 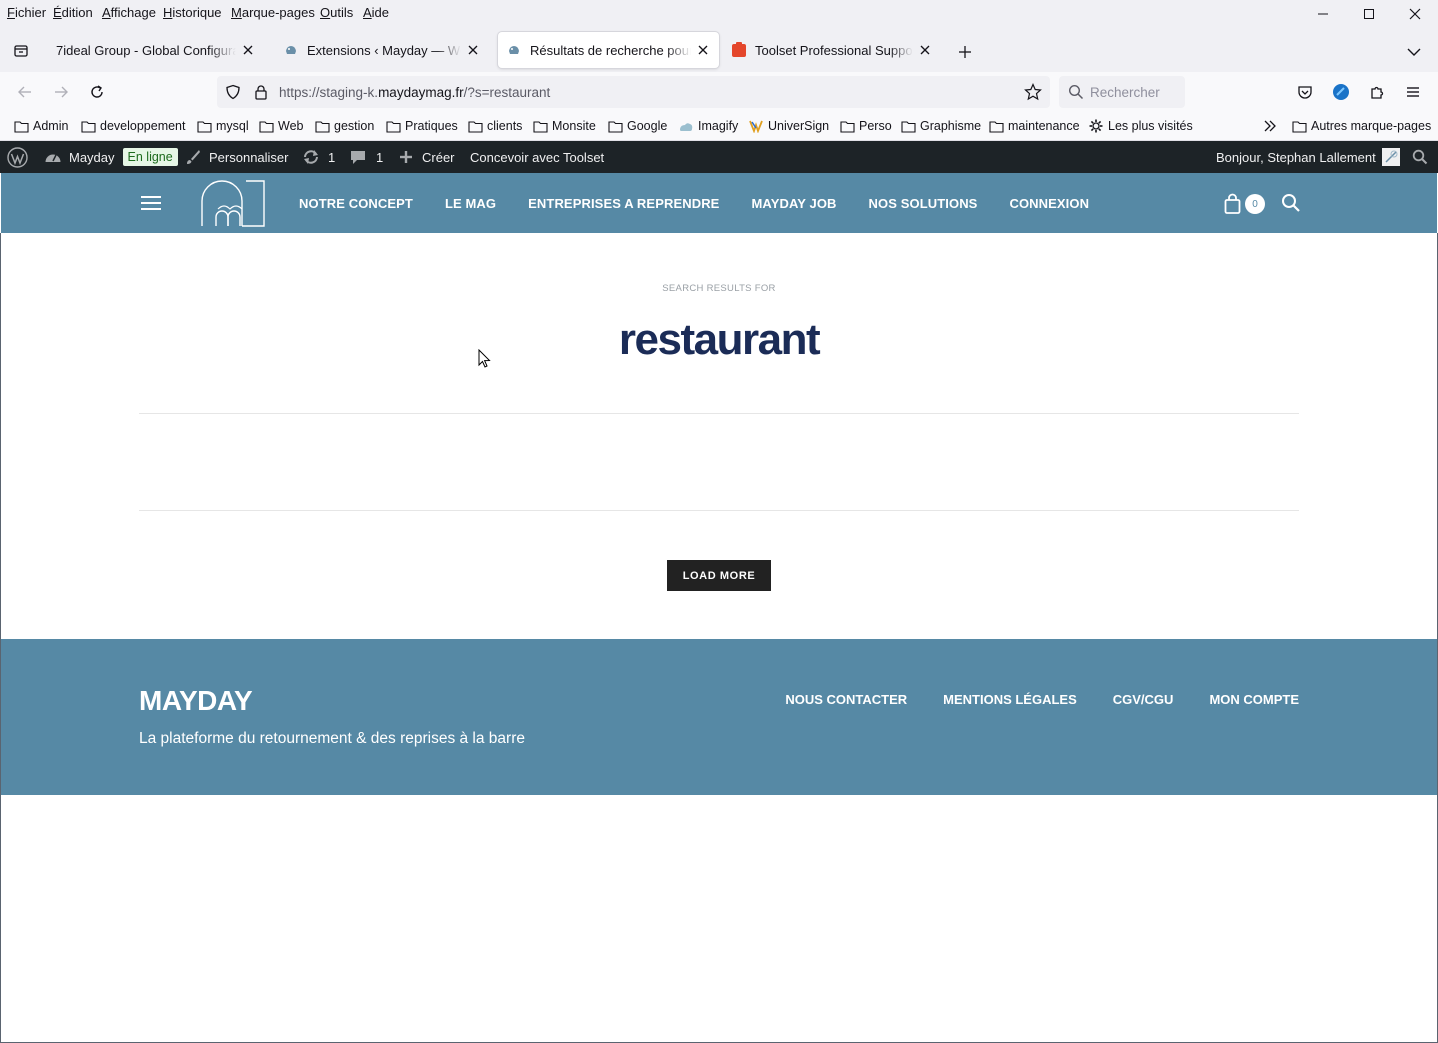 I want to click on bookmark-label: Imagify, so click(x=718, y=126).